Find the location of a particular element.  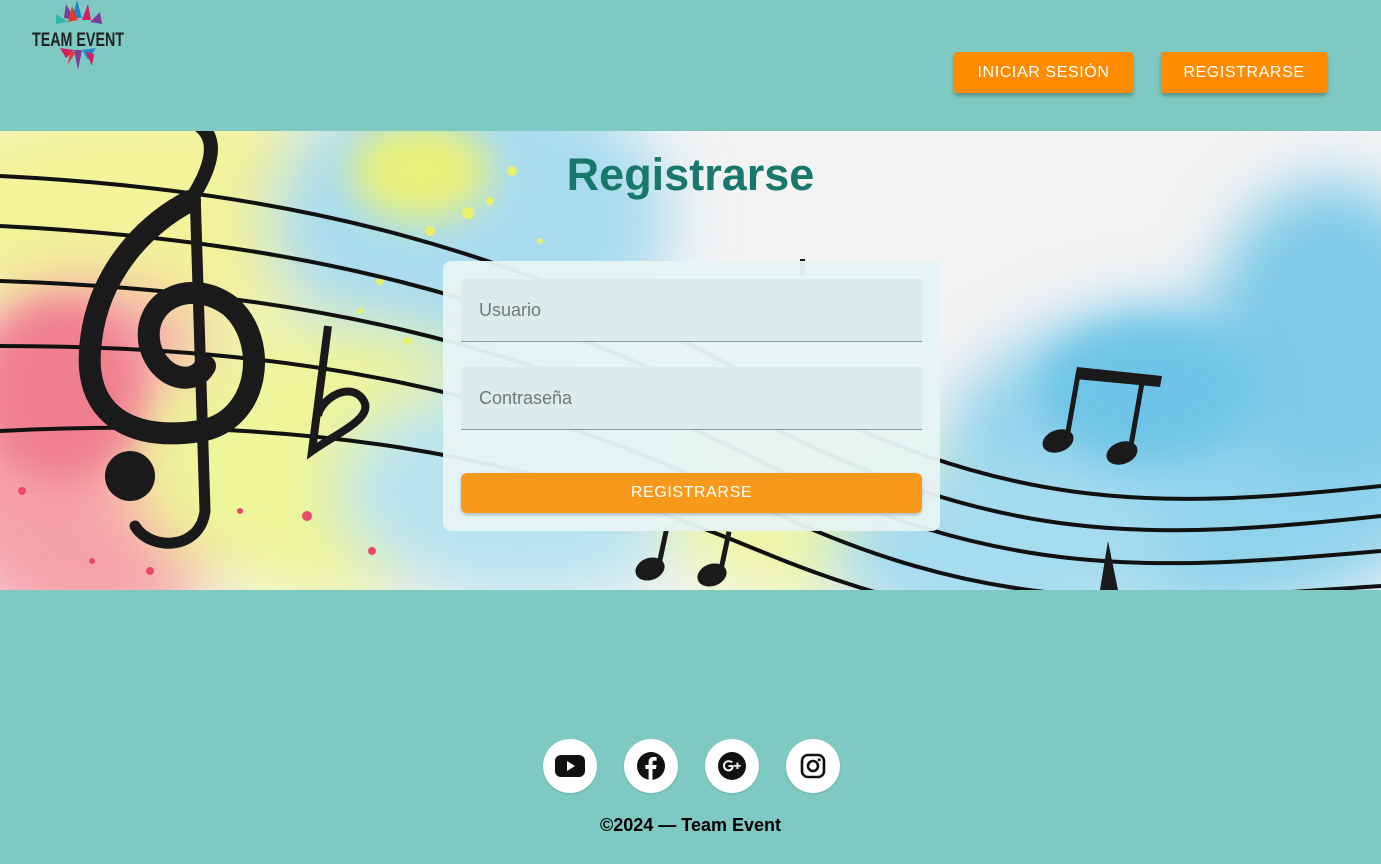

username-field is located at coordinates (691, 310).